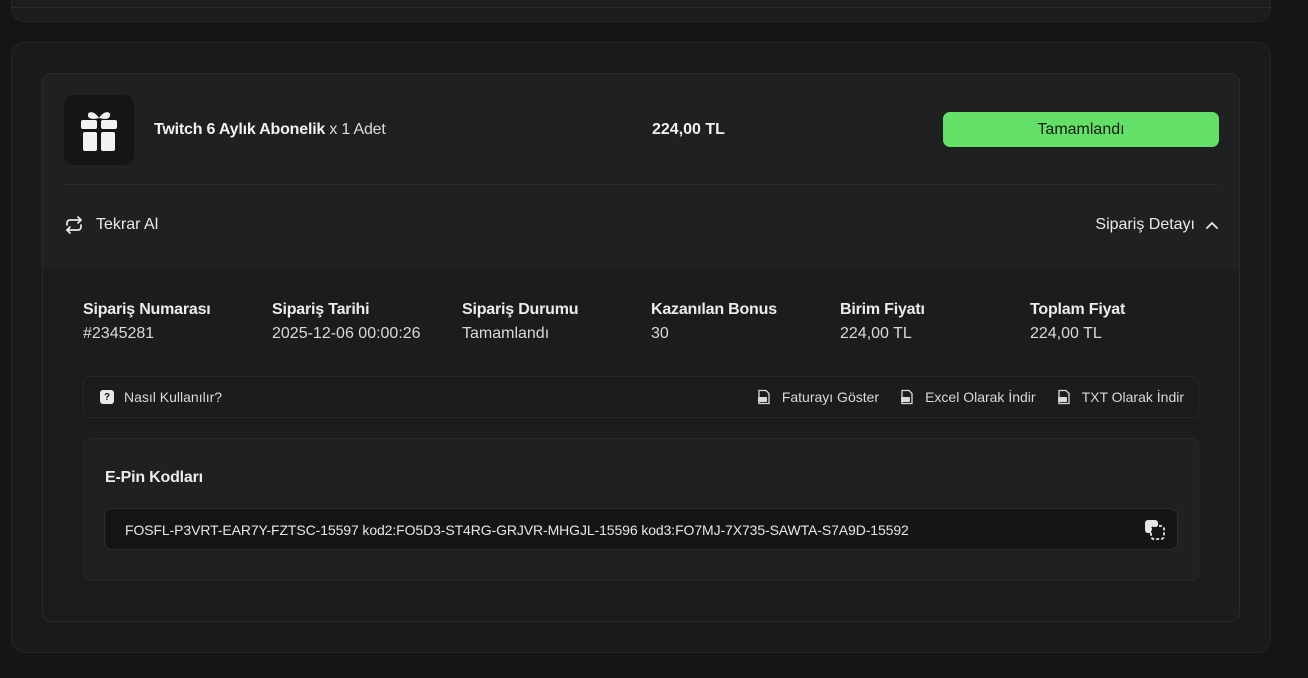  I want to click on info-label: Sipariş Numarası, so click(147, 309).